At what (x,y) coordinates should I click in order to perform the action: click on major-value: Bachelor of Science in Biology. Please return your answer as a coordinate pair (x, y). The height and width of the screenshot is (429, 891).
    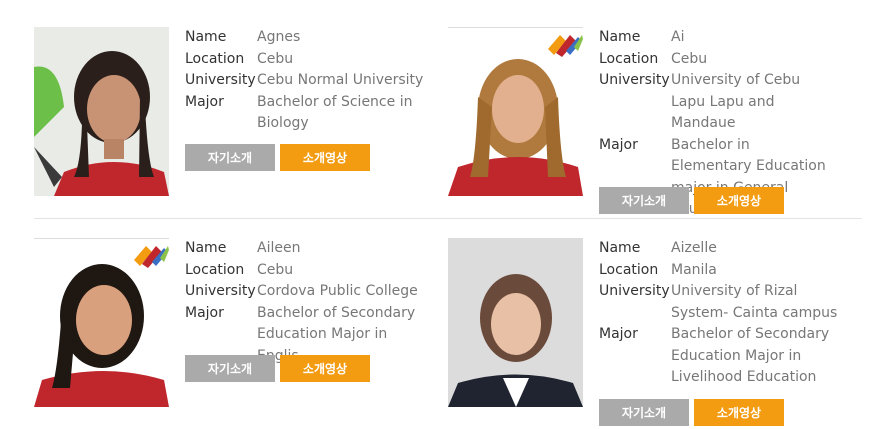
    Looking at the image, I should click on (335, 112).